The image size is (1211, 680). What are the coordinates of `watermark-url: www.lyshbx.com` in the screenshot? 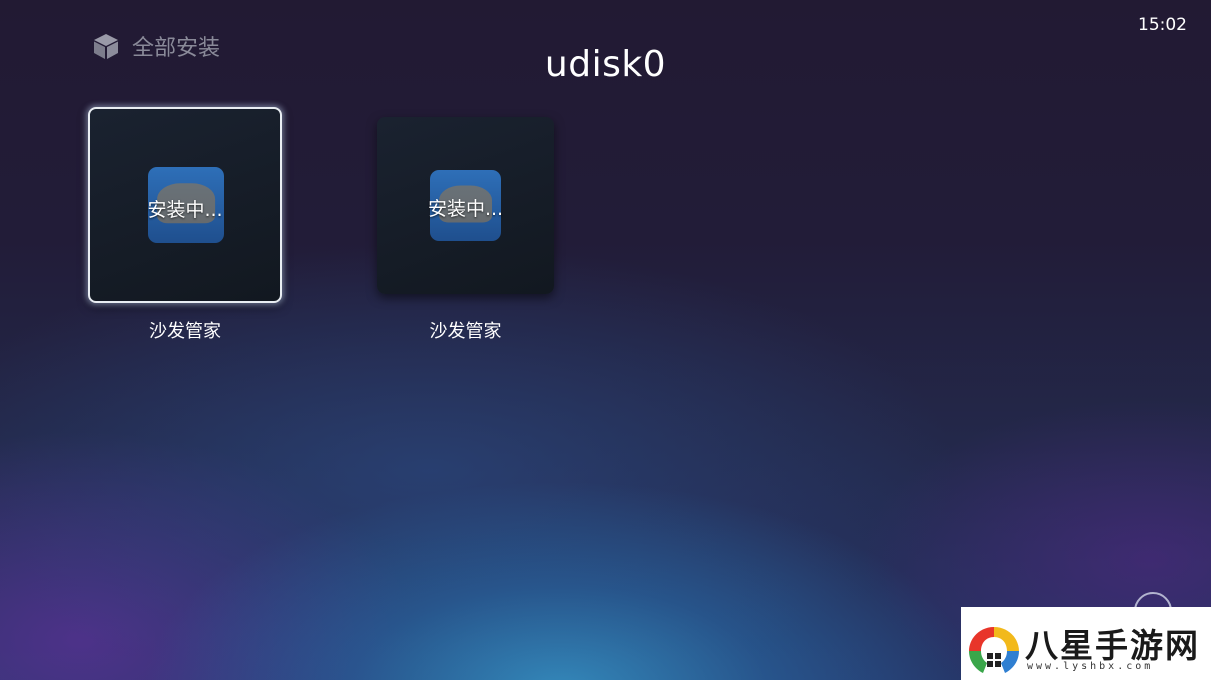 It's located at (1090, 666).